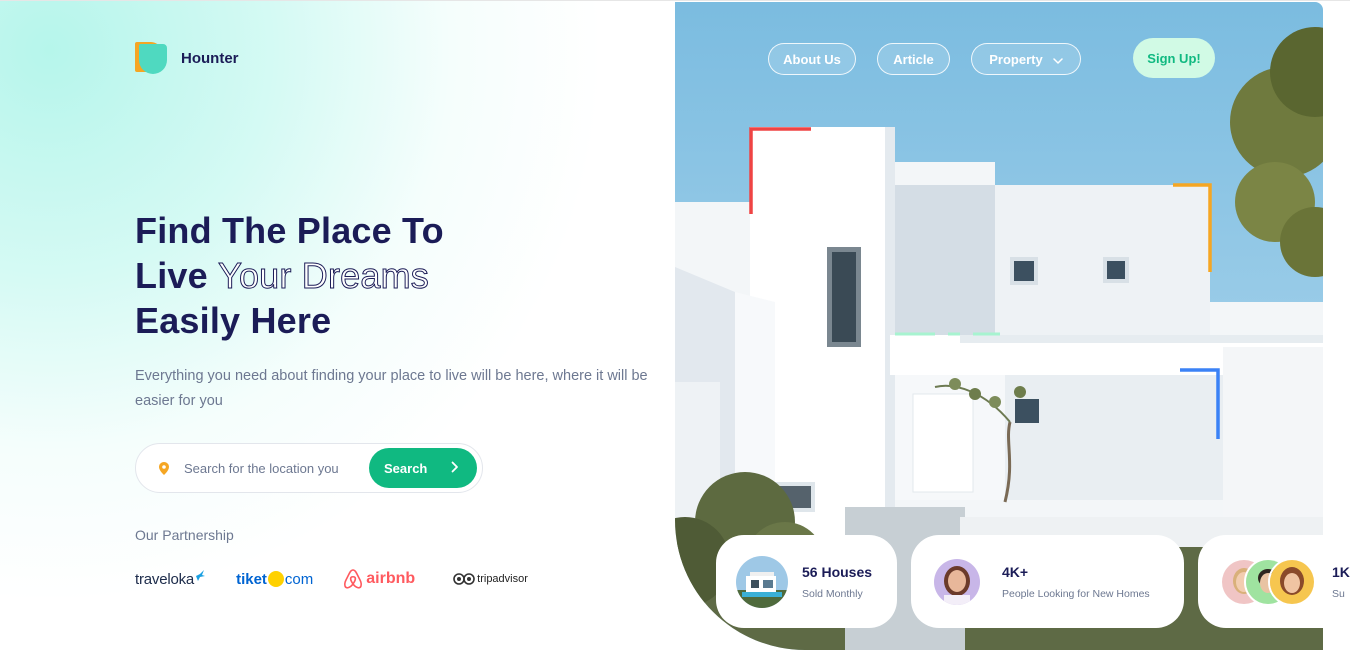 This screenshot has height=650, width=1350. What do you see at coordinates (184, 535) in the screenshot?
I see `partnership-label: Our Partnership` at bounding box center [184, 535].